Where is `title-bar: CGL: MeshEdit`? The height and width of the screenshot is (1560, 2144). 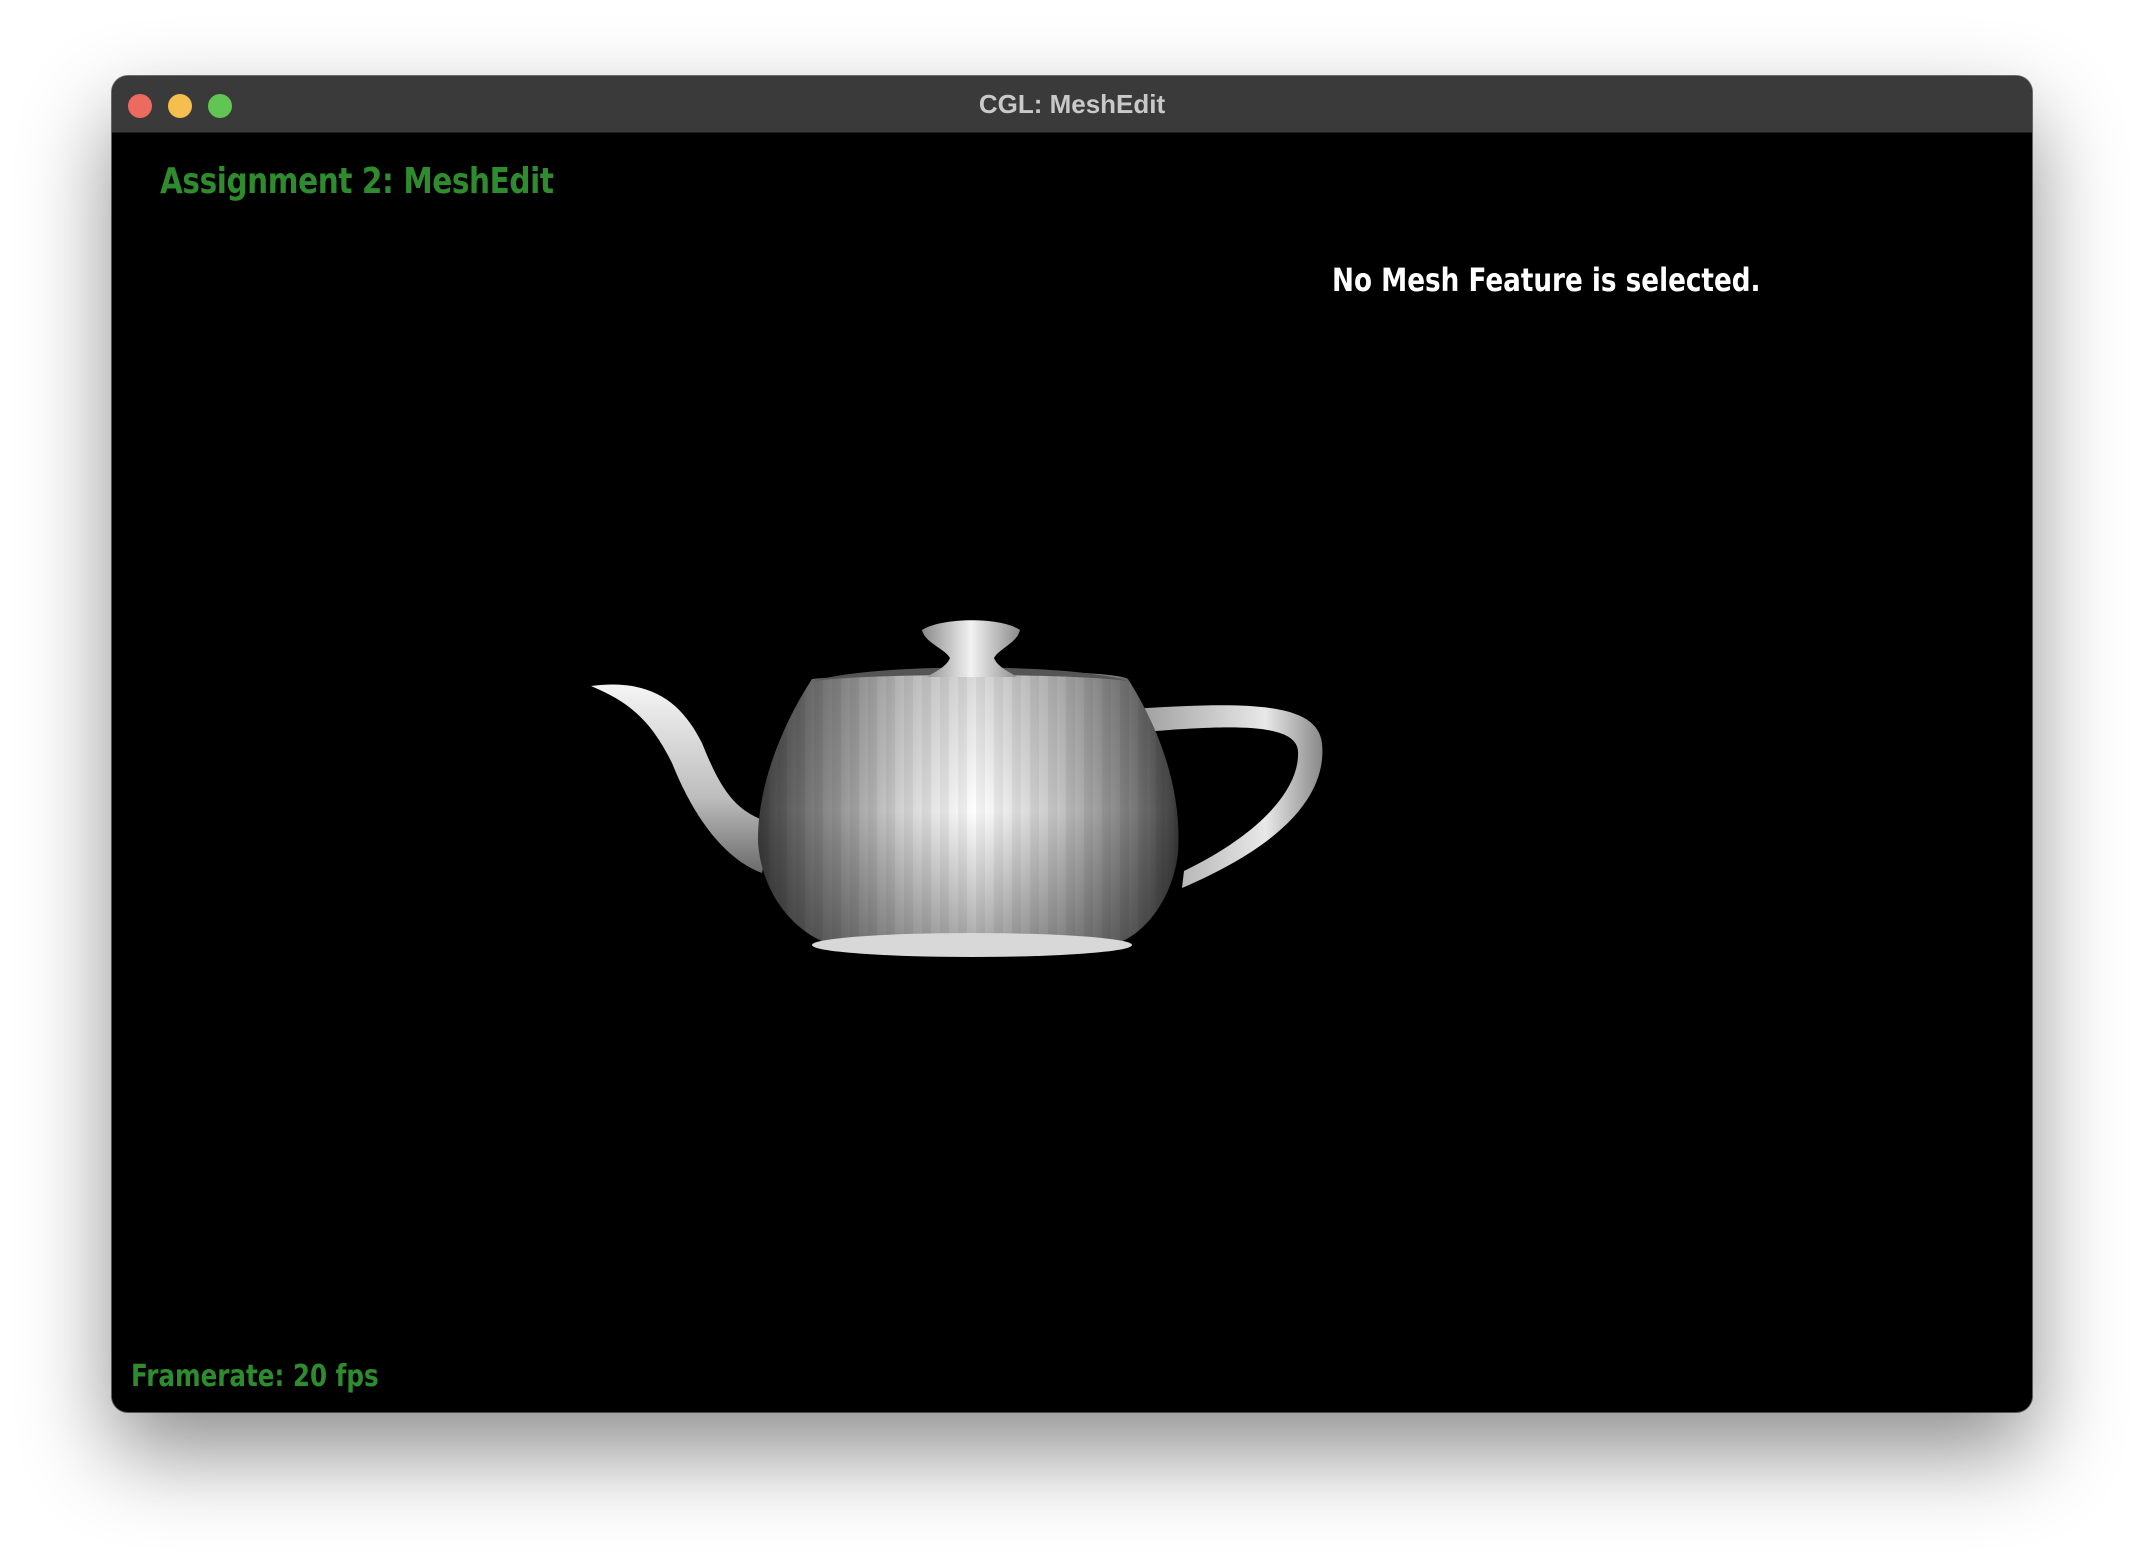 title-bar: CGL: MeshEdit is located at coordinates (1072, 104).